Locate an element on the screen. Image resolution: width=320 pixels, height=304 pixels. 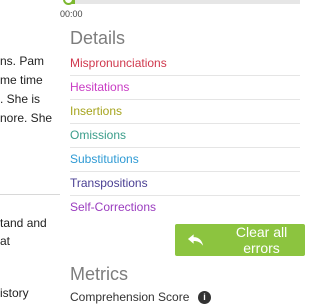
clear-all-errors-button: Clear all errors is located at coordinates (240, 240).